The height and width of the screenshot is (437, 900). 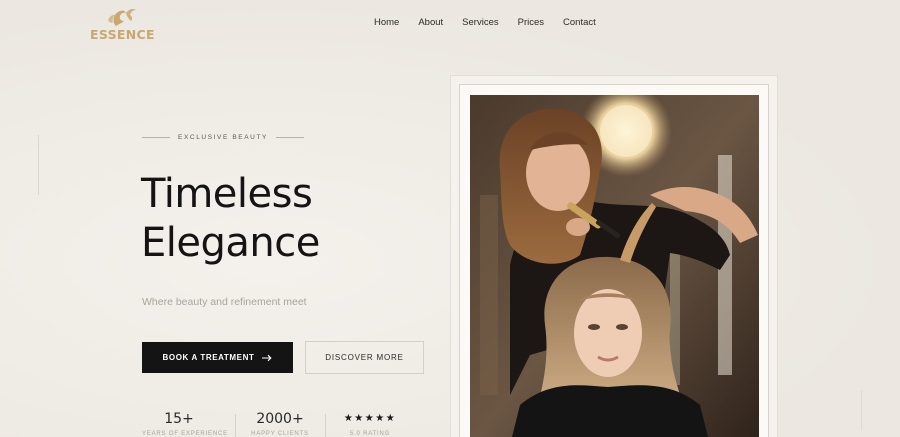 I want to click on main-nav: Home About Services Prices Contact, so click(x=485, y=22).